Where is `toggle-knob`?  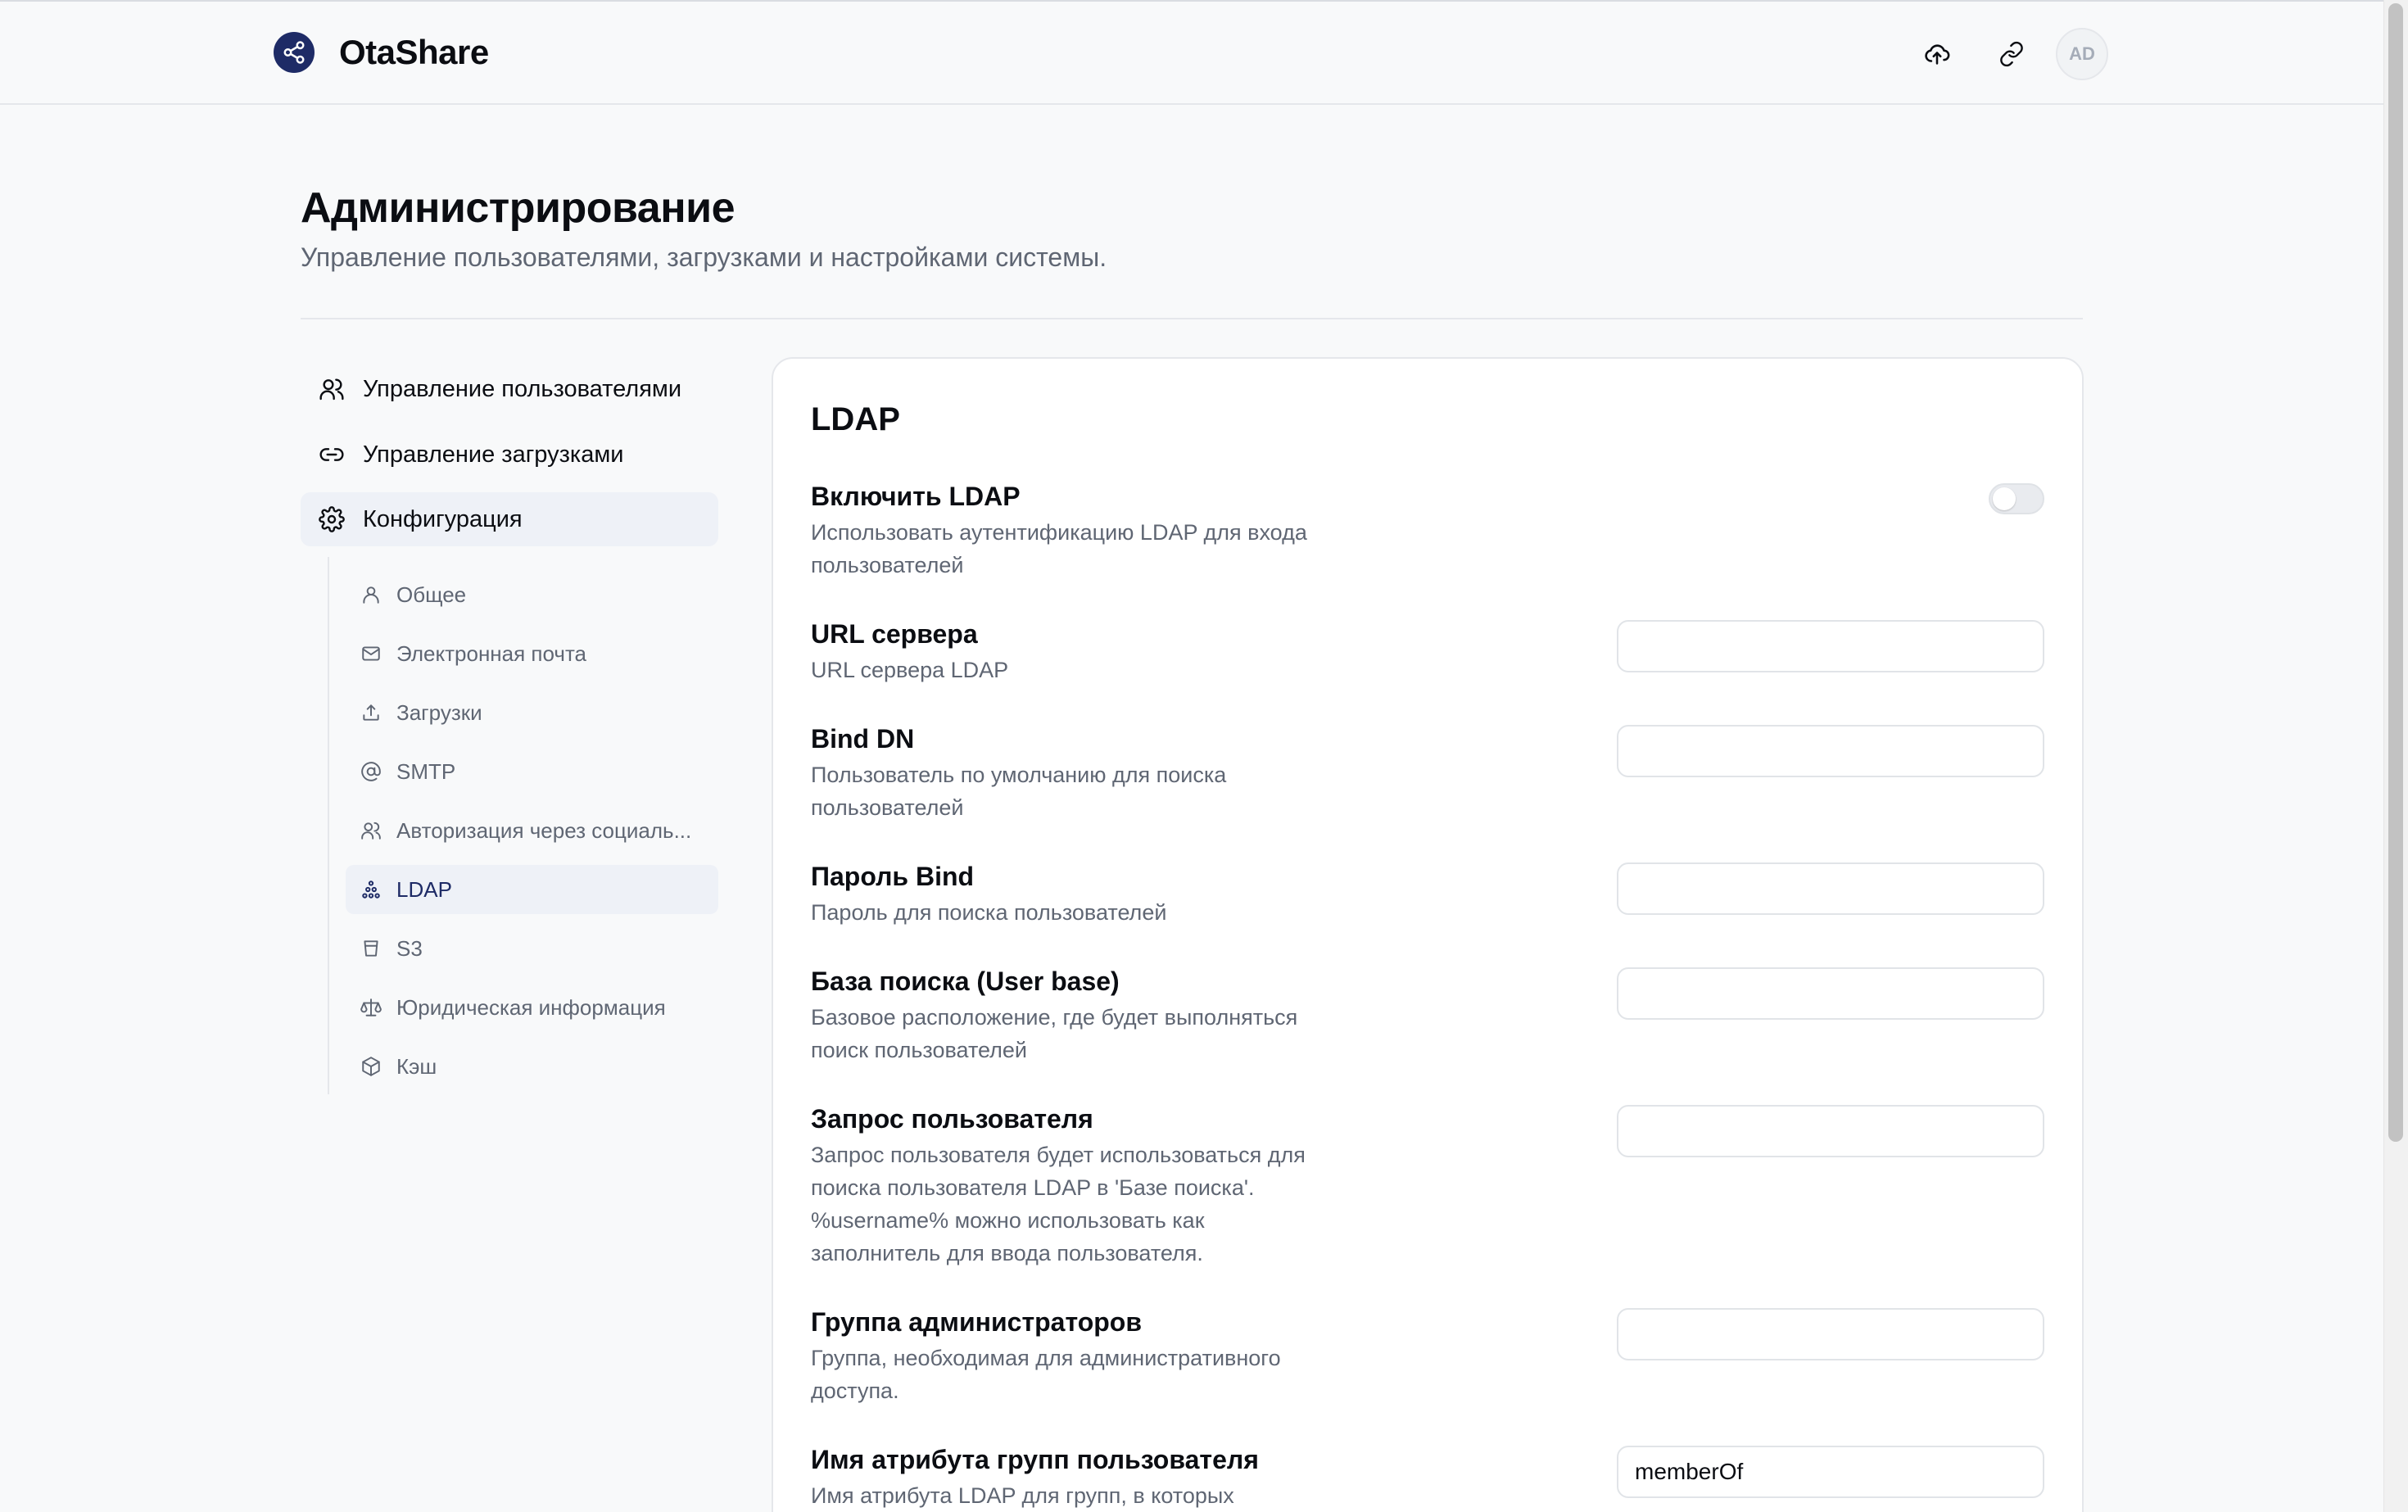 toggle-knob is located at coordinates (2004, 498).